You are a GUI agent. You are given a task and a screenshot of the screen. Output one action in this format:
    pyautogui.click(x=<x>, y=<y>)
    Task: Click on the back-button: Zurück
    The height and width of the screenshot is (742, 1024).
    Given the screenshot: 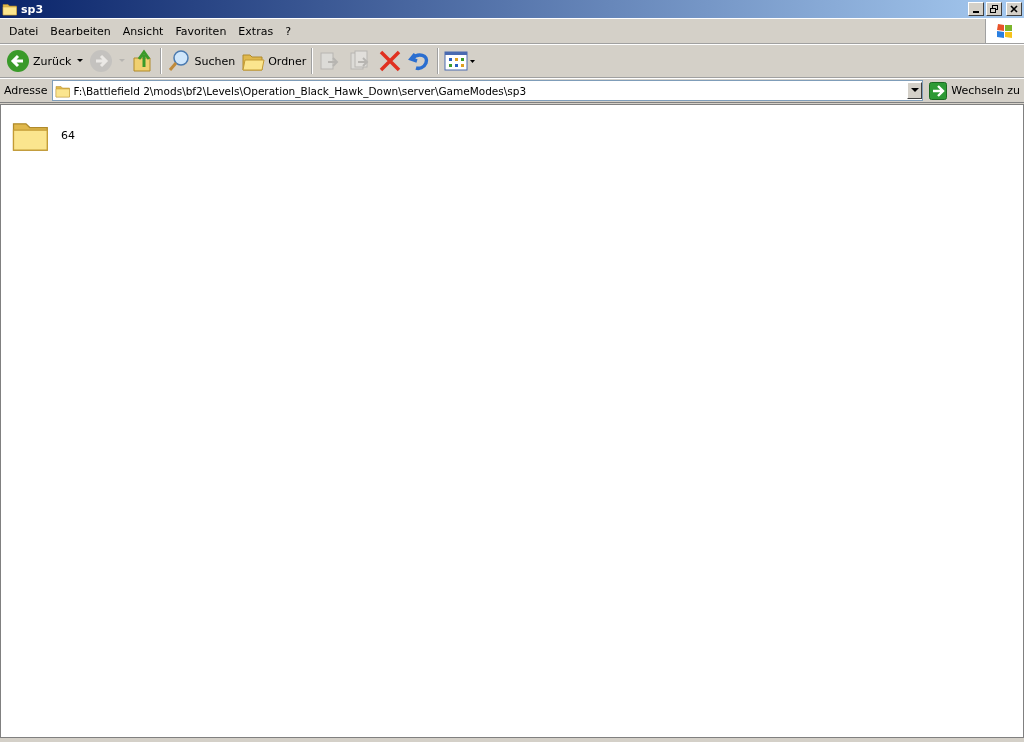 What is the action you would take?
    pyautogui.click(x=45, y=61)
    